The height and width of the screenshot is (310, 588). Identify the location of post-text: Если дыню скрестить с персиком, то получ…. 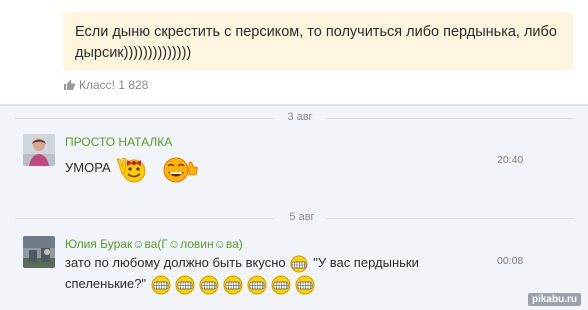
(316, 42).